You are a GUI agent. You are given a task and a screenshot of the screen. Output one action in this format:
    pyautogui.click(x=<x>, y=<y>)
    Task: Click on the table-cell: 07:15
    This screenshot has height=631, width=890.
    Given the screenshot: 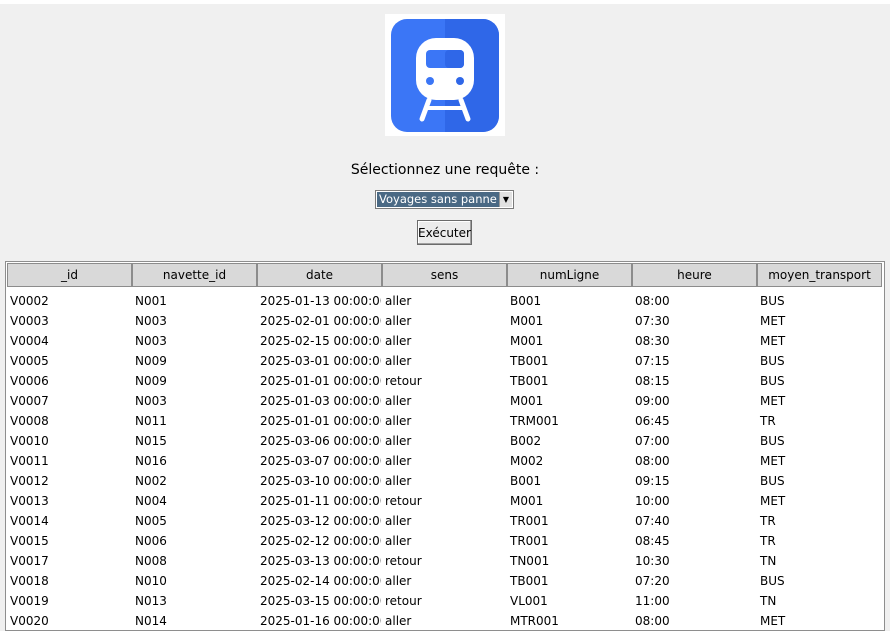 What is the action you would take?
    pyautogui.click(x=652, y=361)
    